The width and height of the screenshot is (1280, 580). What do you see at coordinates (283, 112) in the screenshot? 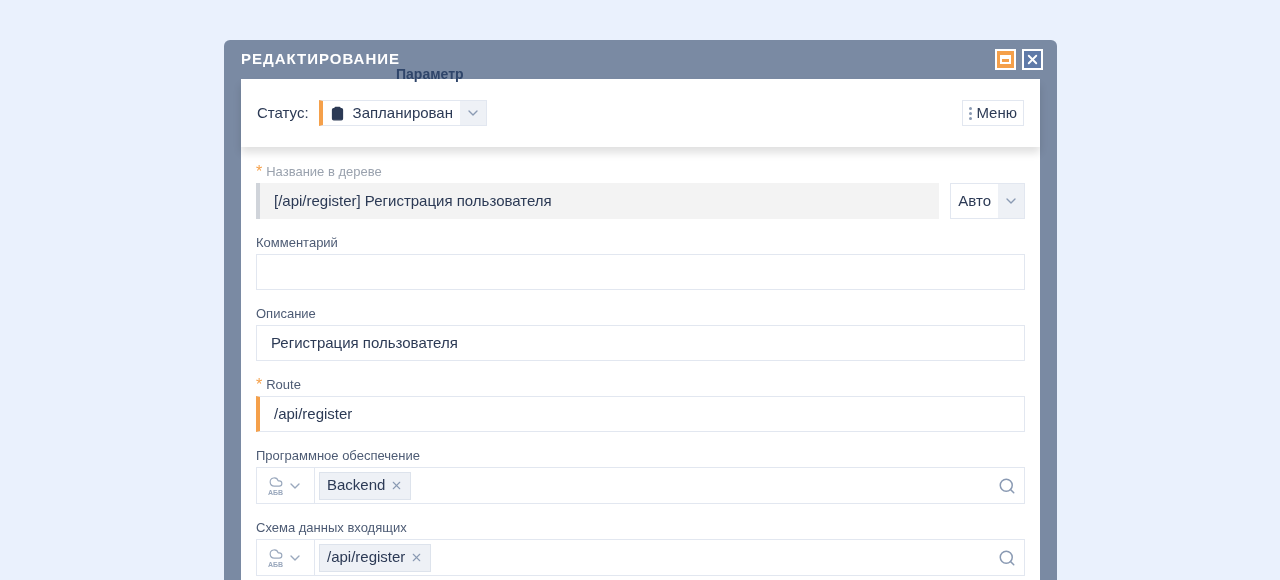
I see `status-label: Статус:` at bounding box center [283, 112].